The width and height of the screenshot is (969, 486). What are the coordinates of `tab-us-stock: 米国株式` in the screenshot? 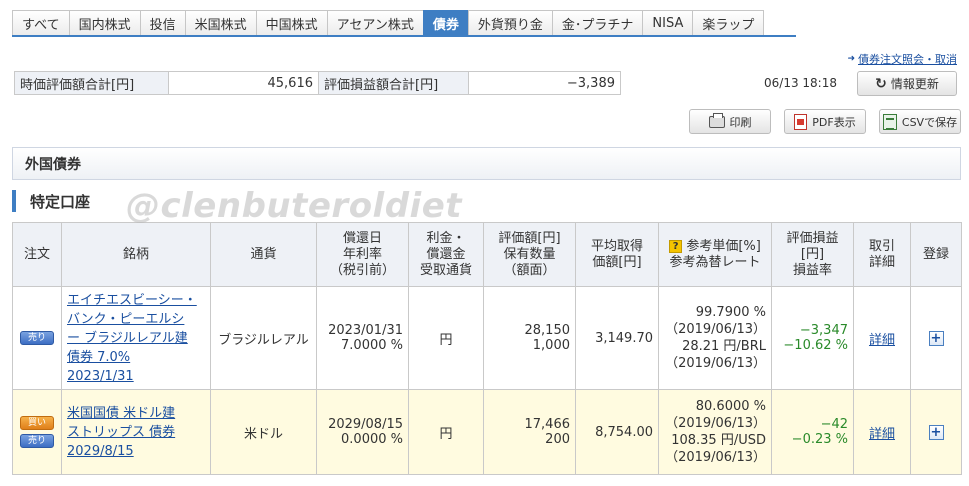 It's located at (220, 22).